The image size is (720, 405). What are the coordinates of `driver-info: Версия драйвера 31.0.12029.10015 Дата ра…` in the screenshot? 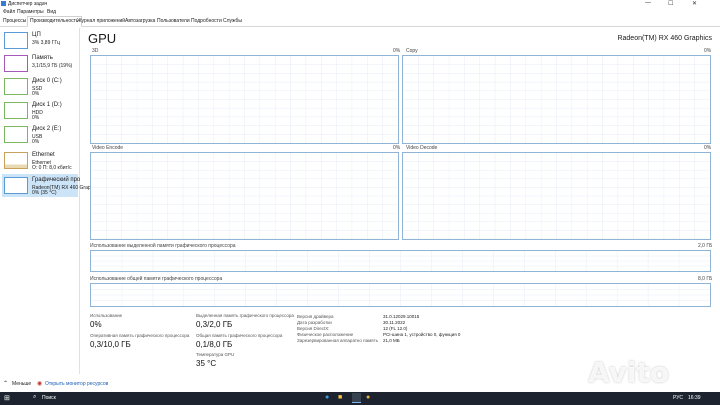 It's located at (397, 332).